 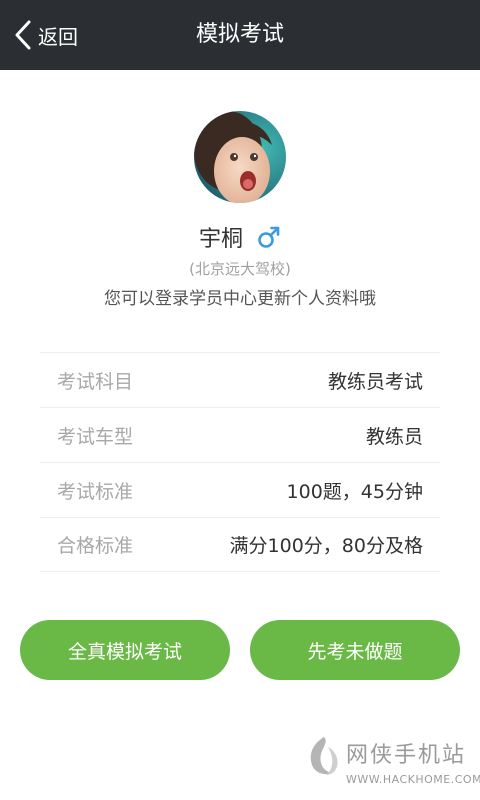 I want to click on practice-unanswered-button: 先考未做题, so click(x=355, y=650).